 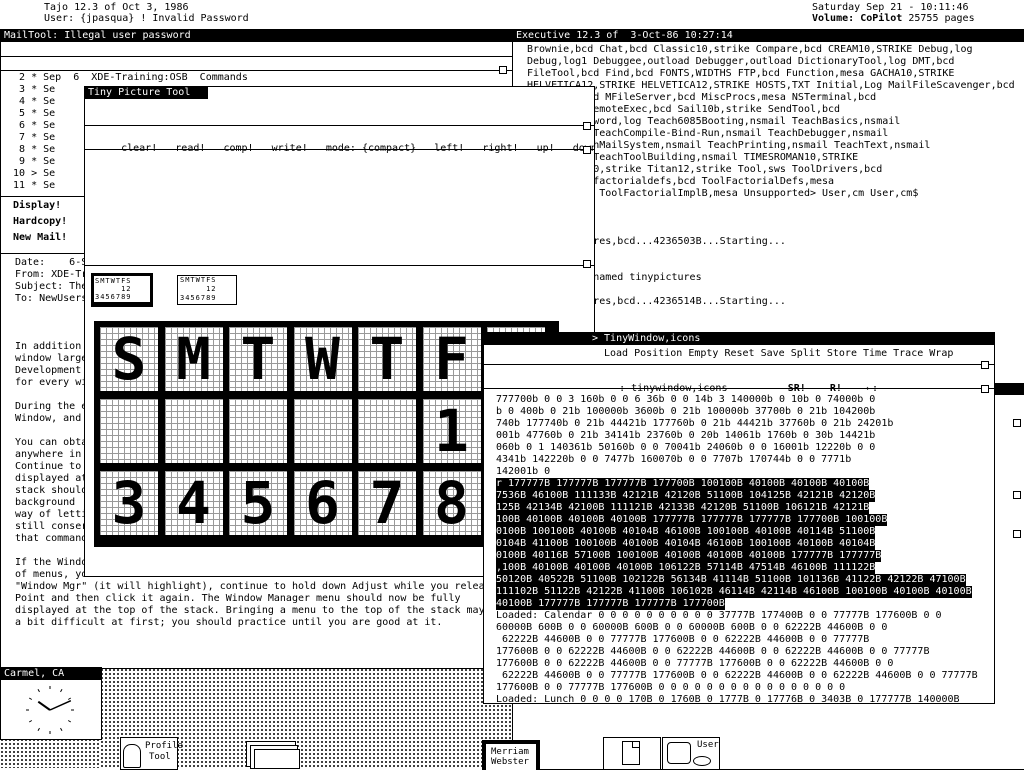 What do you see at coordinates (941, 353) in the screenshot?
I see `file-viewer-menu-wrap: Wrap` at bounding box center [941, 353].